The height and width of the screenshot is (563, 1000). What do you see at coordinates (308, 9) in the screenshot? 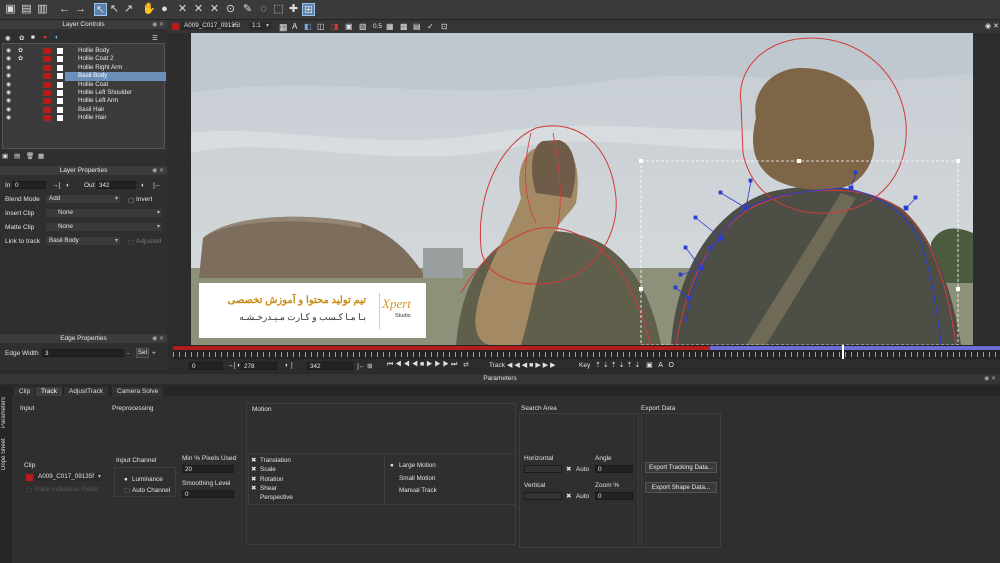
I see `transform-icon: ⊞` at bounding box center [308, 9].